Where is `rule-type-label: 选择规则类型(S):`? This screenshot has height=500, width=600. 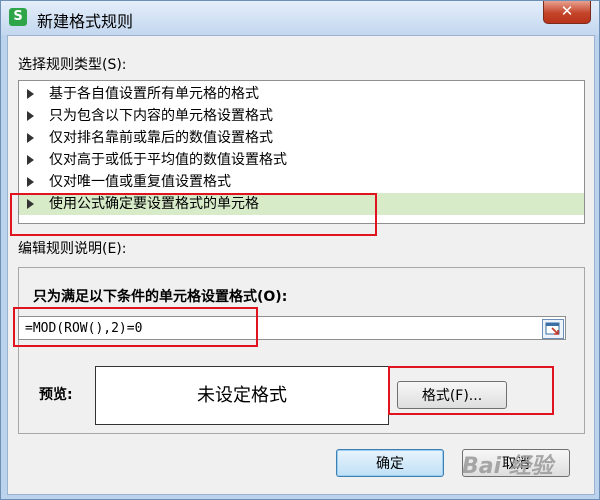 rule-type-label: 选择规则类型(S): is located at coordinates (72, 65).